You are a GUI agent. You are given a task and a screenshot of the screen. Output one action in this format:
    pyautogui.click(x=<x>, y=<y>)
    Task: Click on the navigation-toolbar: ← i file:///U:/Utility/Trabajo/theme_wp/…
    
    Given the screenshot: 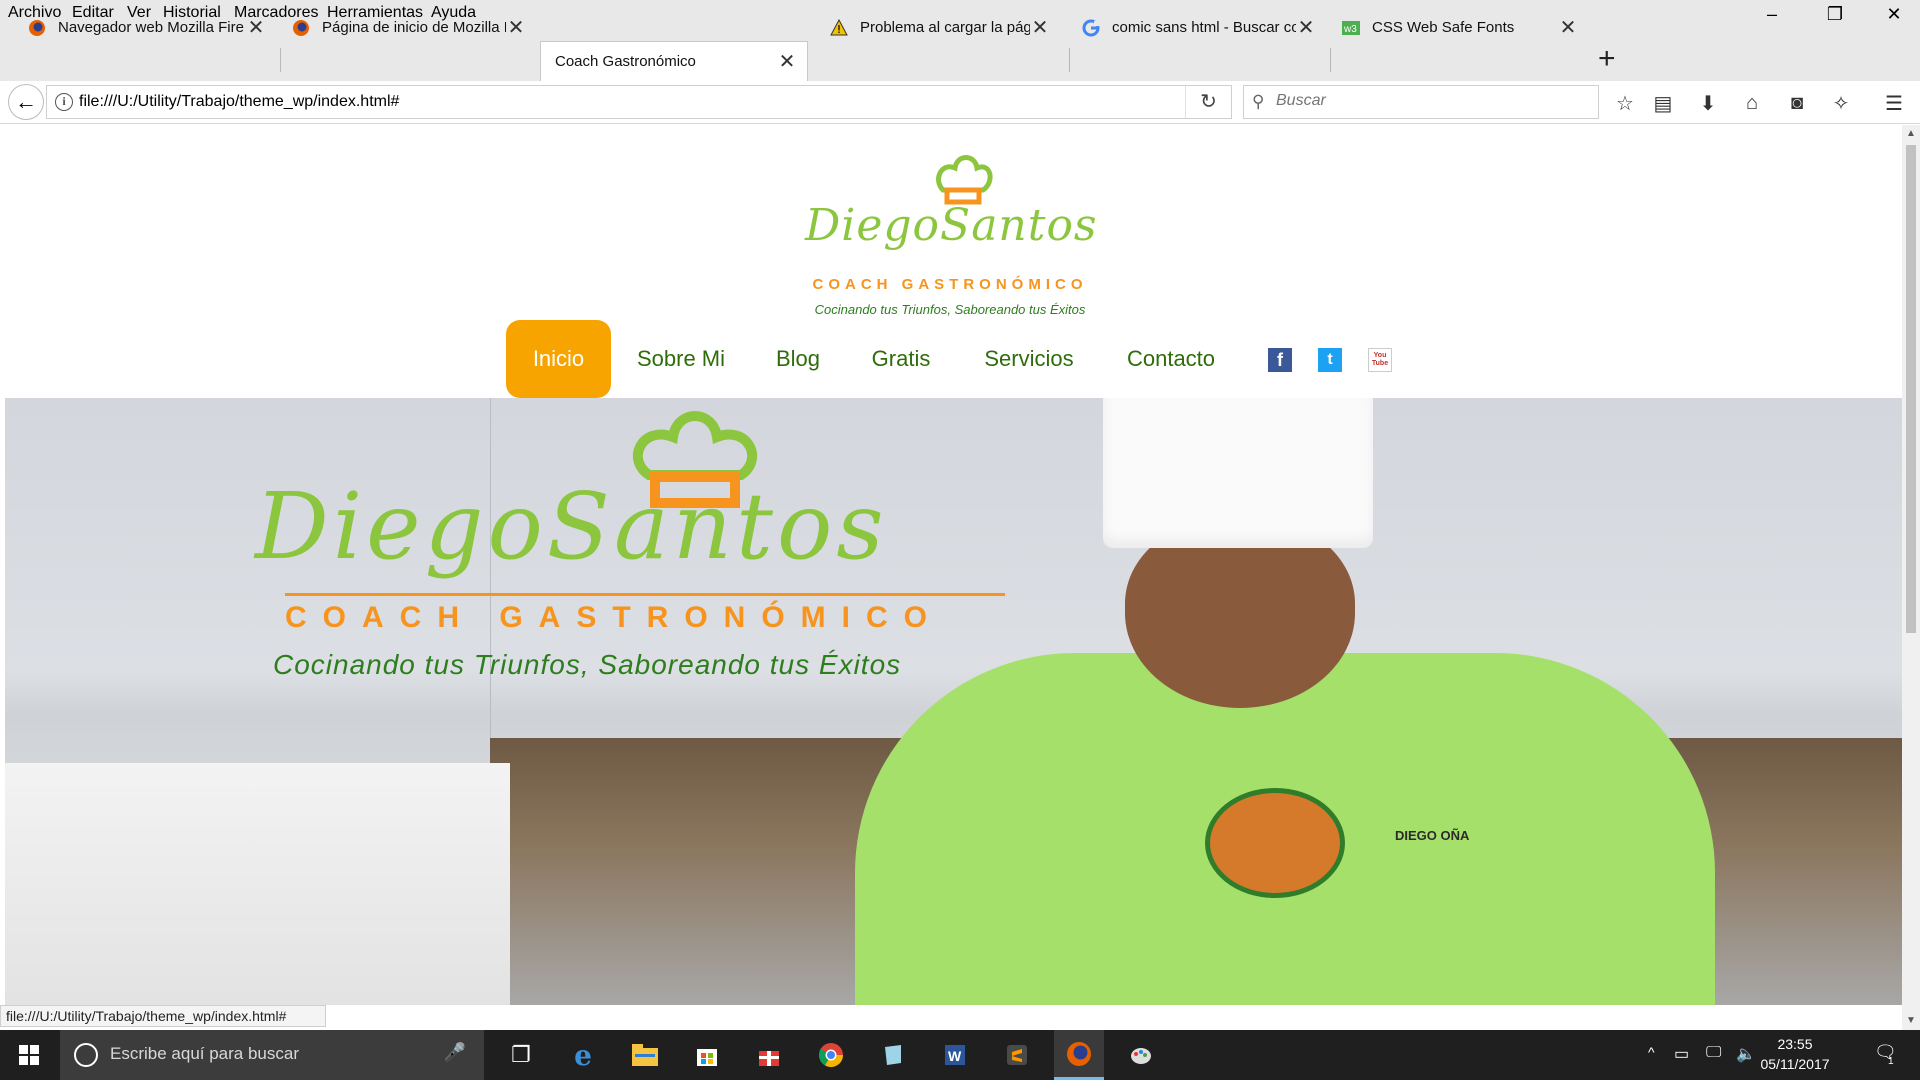 What is the action you would take?
    pyautogui.click(x=960, y=102)
    